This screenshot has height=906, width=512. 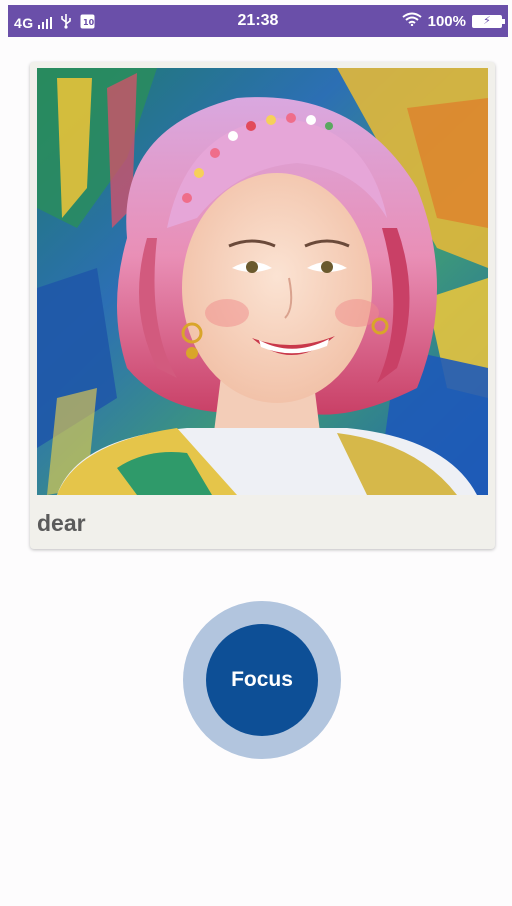 What do you see at coordinates (61, 523) in the screenshot?
I see `card-title: dear` at bounding box center [61, 523].